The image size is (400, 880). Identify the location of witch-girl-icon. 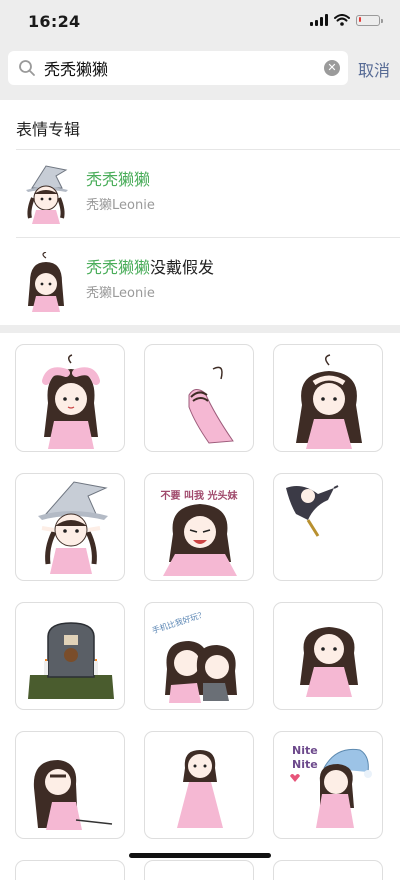
(73, 527).